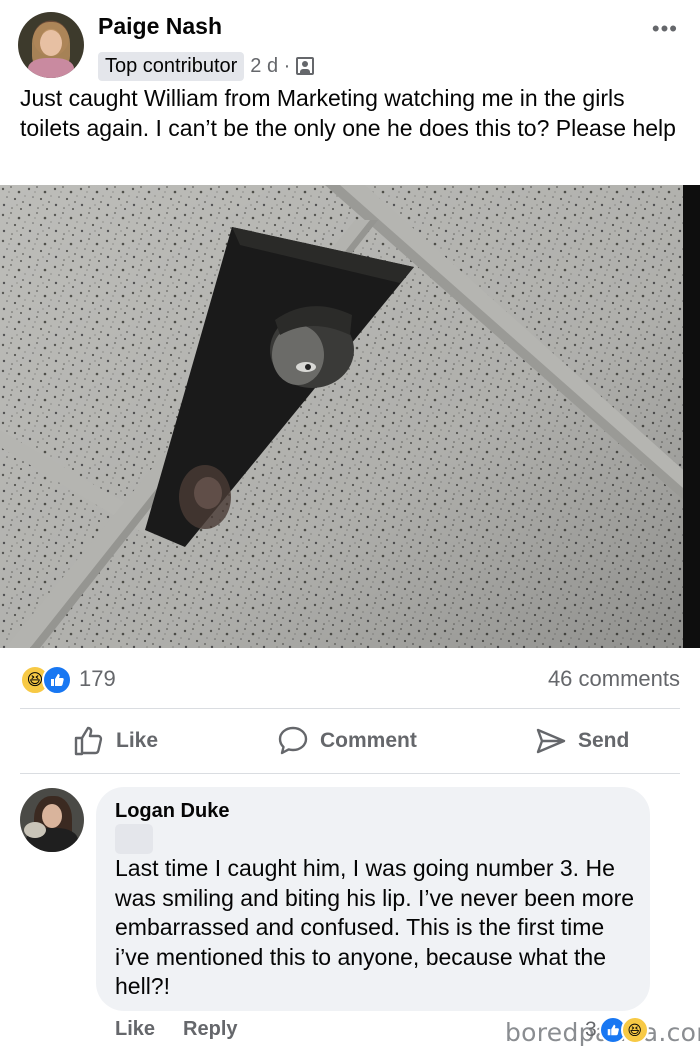 The width and height of the screenshot is (700, 1058). I want to click on like-label: Like, so click(137, 740).